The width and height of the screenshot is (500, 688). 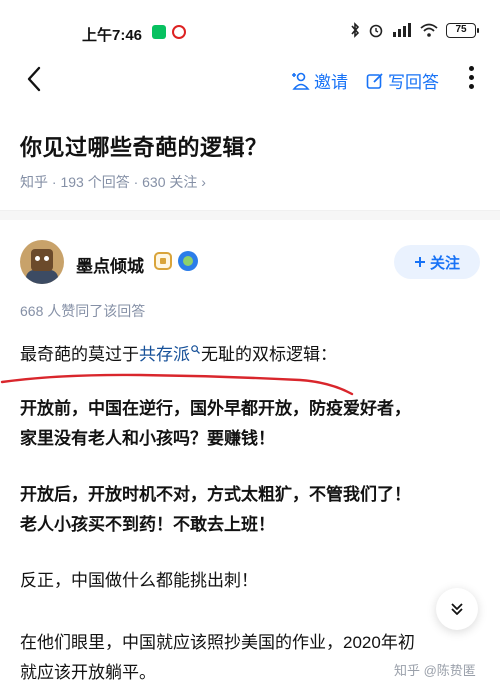 What do you see at coordinates (42, 262) in the screenshot?
I see `author-avatar` at bounding box center [42, 262].